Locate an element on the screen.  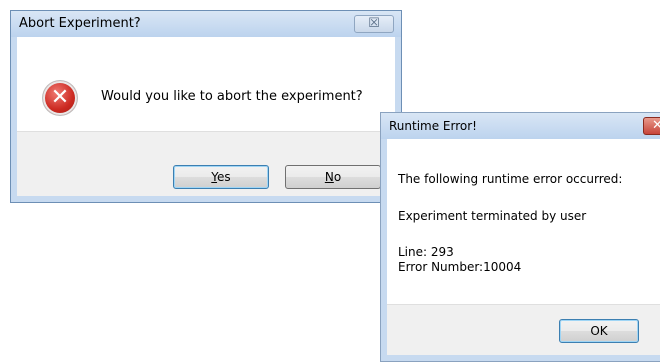
abort-dialog-titlebar: Abort Experiment? ☒ is located at coordinates (206, 24).